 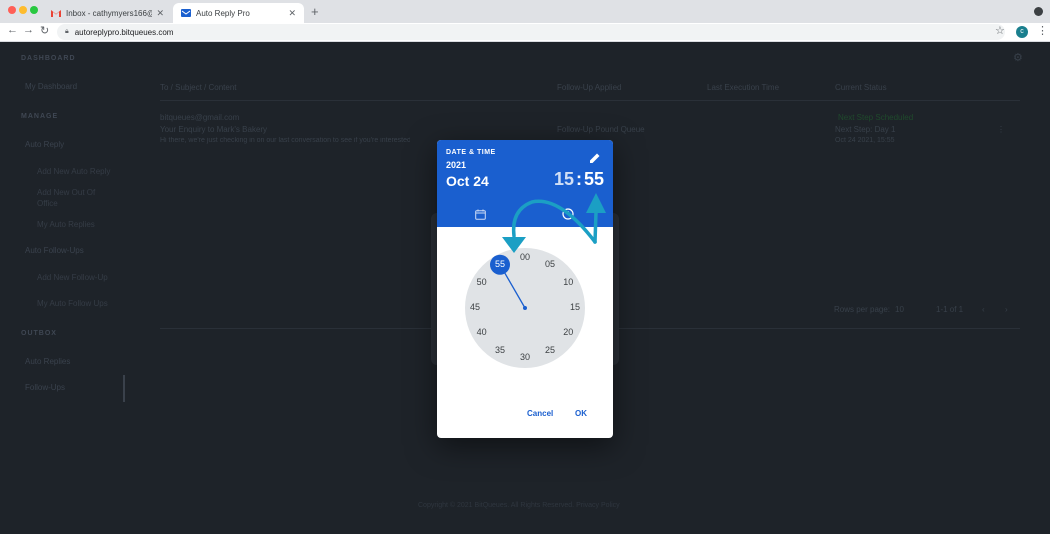 What do you see at coordinates (595, 160) in the screenshot?
I see `pencil-icon` at bounding box center [595, 160].